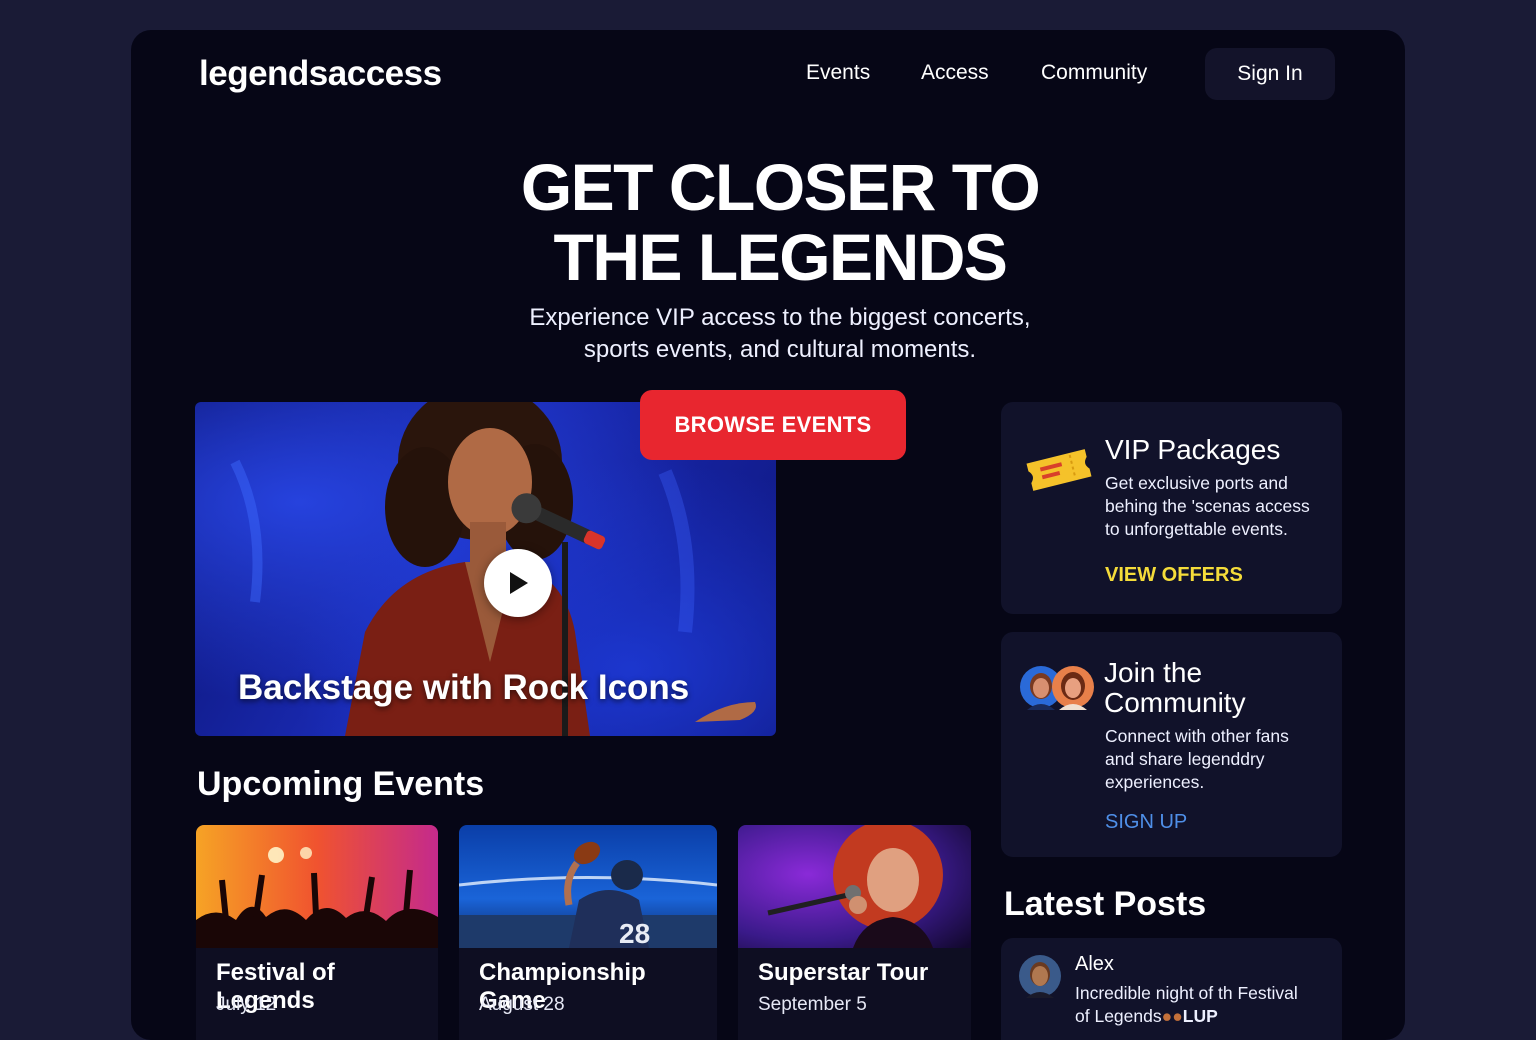  I want to click on vip-description-line-3: to unforgettable events., so click(1196, 529).